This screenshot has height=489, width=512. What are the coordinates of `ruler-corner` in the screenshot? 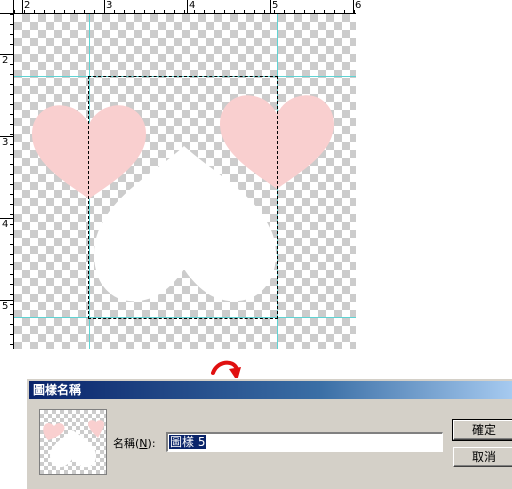 It's located at (7, 7).